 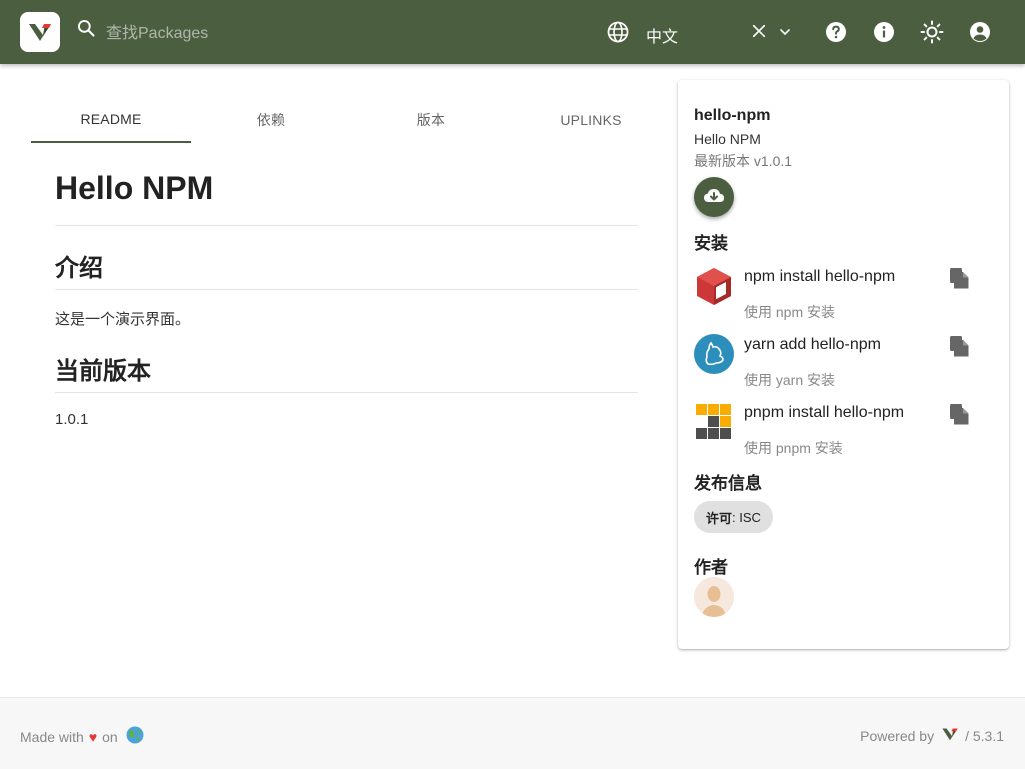 What do you see at coordinates (812, 344) in the screenshot?
I see `install-command: yarn add hello-npm` at bounding box center [812, 344].